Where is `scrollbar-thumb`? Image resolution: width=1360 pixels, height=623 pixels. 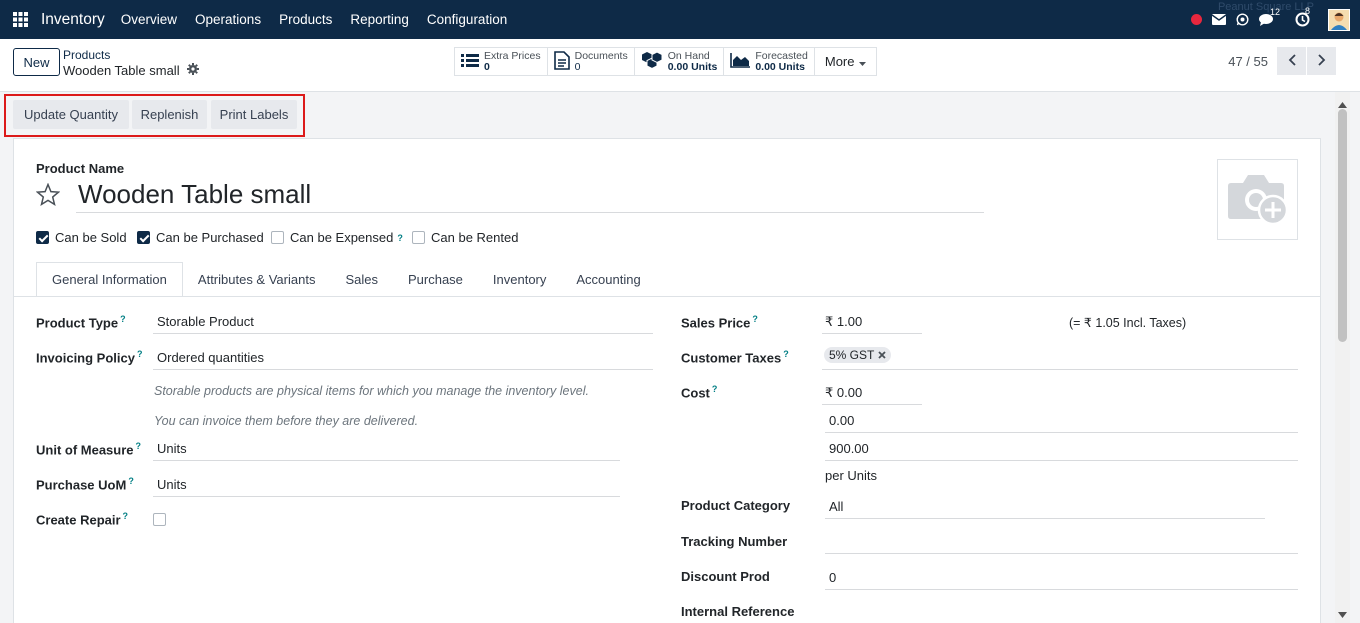
scrollbar-thumb is located at coordinates (1342, 225).